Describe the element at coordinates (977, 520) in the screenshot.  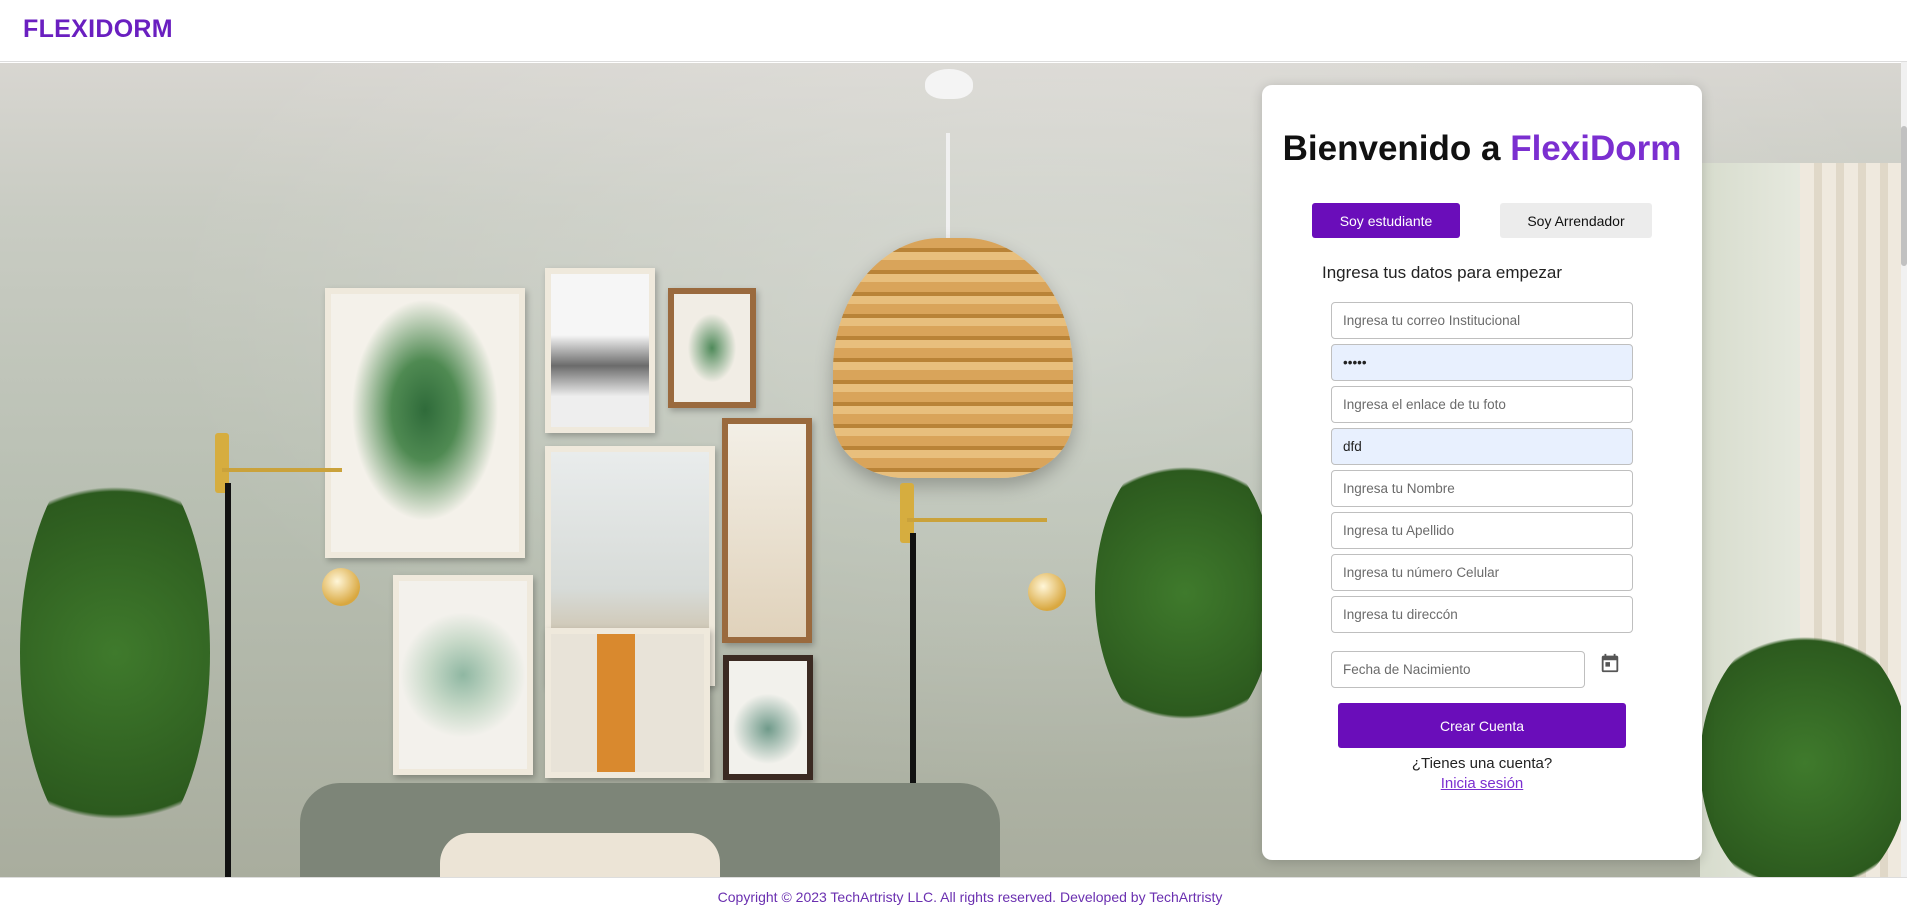
I see `sconce-arm-right` at that location.